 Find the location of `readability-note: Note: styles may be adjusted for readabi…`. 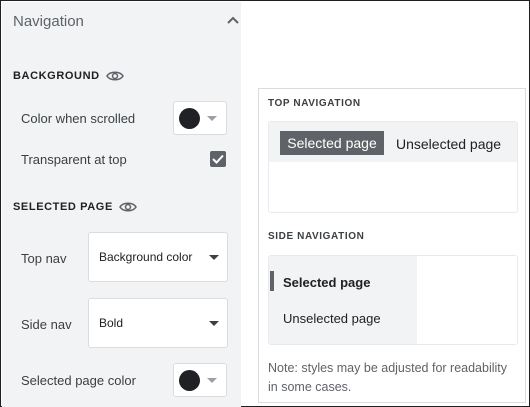

readability-note: Note: styles may be adjusted for readabi… is located at coordinates (388, 377).